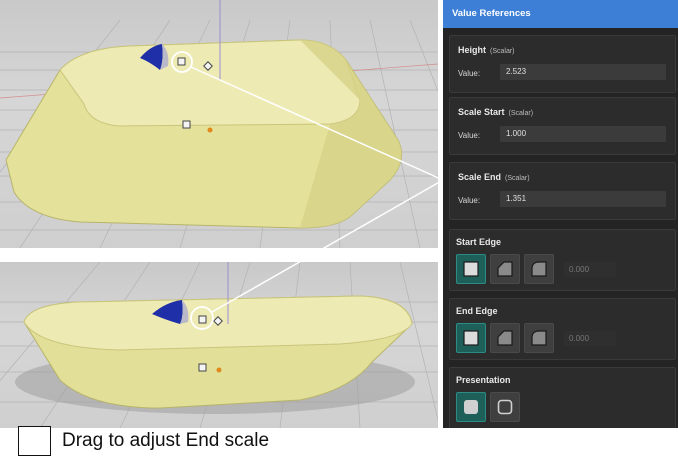 The width and height of the screenshot is (678, 458). Describe the element at coordinates (34, 441) in the screenshot. I see `caption-checkbox` at that location.